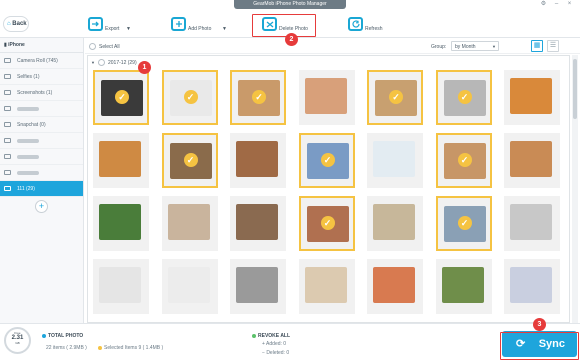 Image resolution: width=580 pixels, height=360 pixels. Describe the element at coordinates (475, 46) in the screenshot. I see `group-select: by Month ▼` at that location.